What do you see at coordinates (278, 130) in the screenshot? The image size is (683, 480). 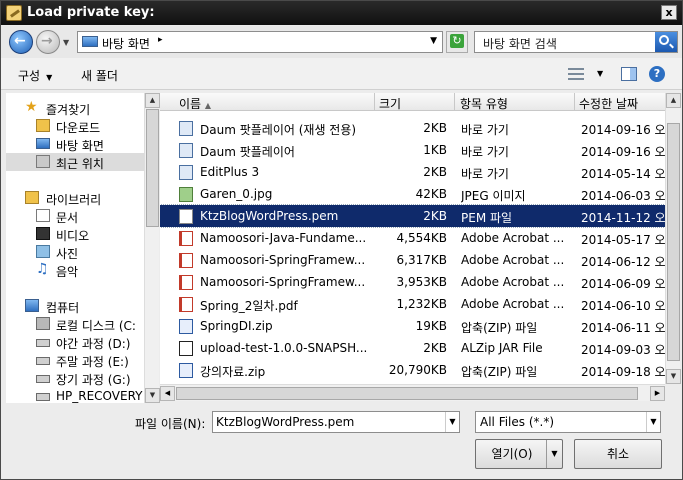 I see `file-name: Daum 팟플레이어 (재생 전용)` at bounding box center [278, 130].